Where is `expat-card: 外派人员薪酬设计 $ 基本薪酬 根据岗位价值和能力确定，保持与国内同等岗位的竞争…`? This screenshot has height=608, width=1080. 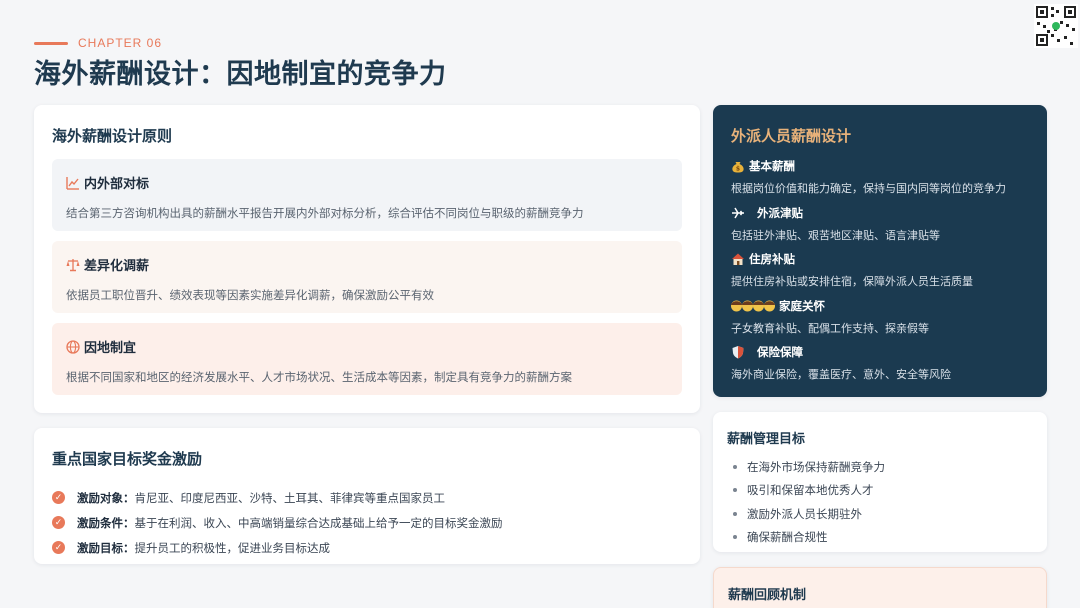
expat-card: 外派人员薪酬设计 $ 基本薪酬 根据岗位价值和能力确定，保持与国内同等岗位的竞争… is located at coordinates (880, 251).